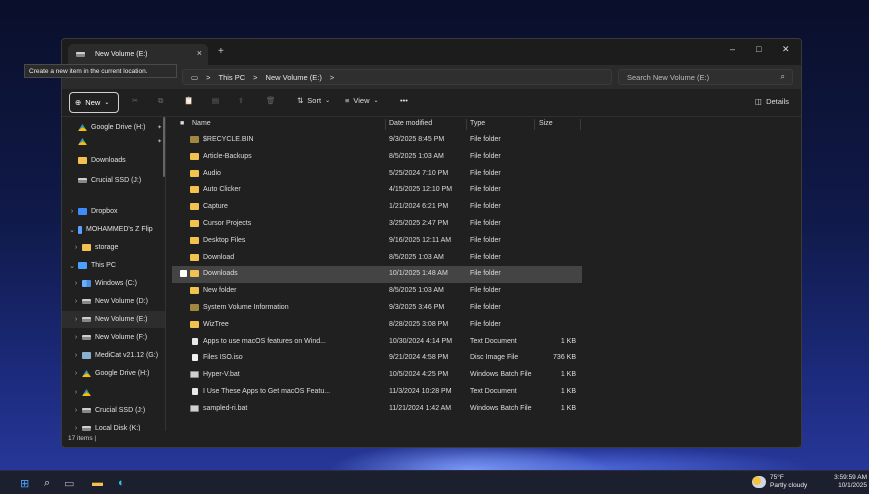  What do you see at coordinates (183, 274) in the screenshot?
I see `row-checkbox` at bounding box center [183, 274].